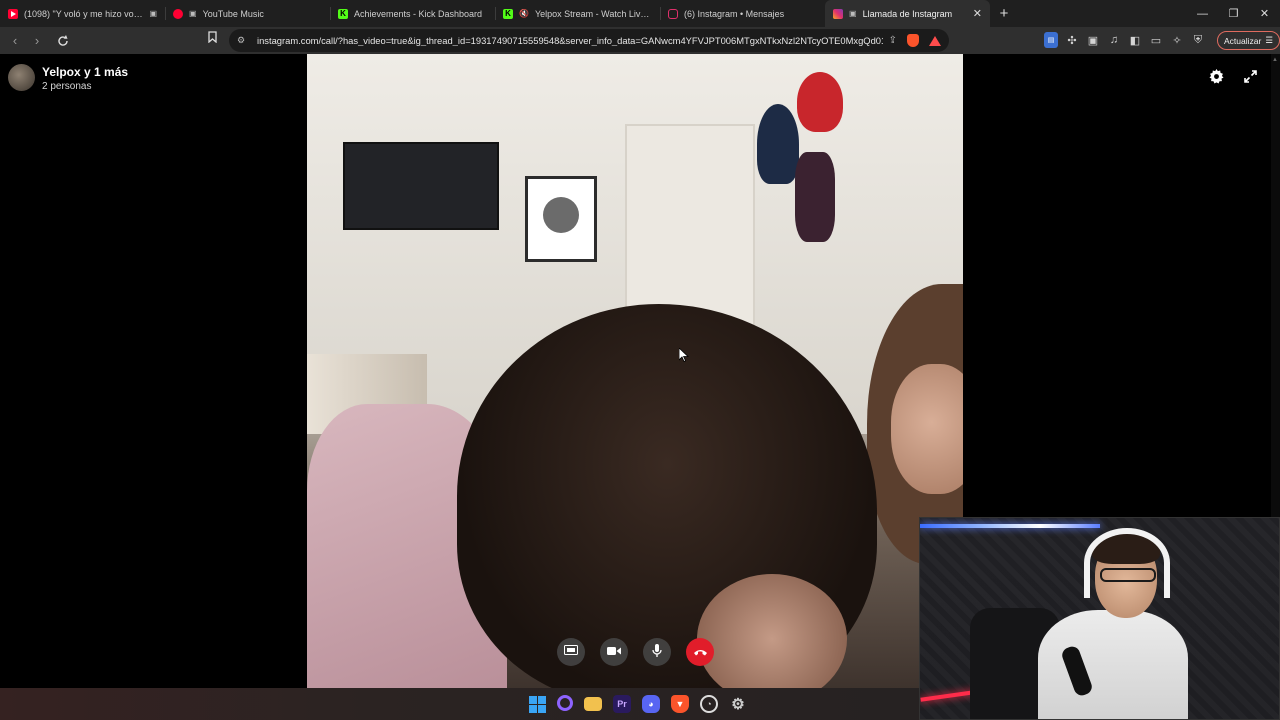 The width and height of the screenshot is (1280, 720). I want to click on video-camera-icon, so click(614, 652).